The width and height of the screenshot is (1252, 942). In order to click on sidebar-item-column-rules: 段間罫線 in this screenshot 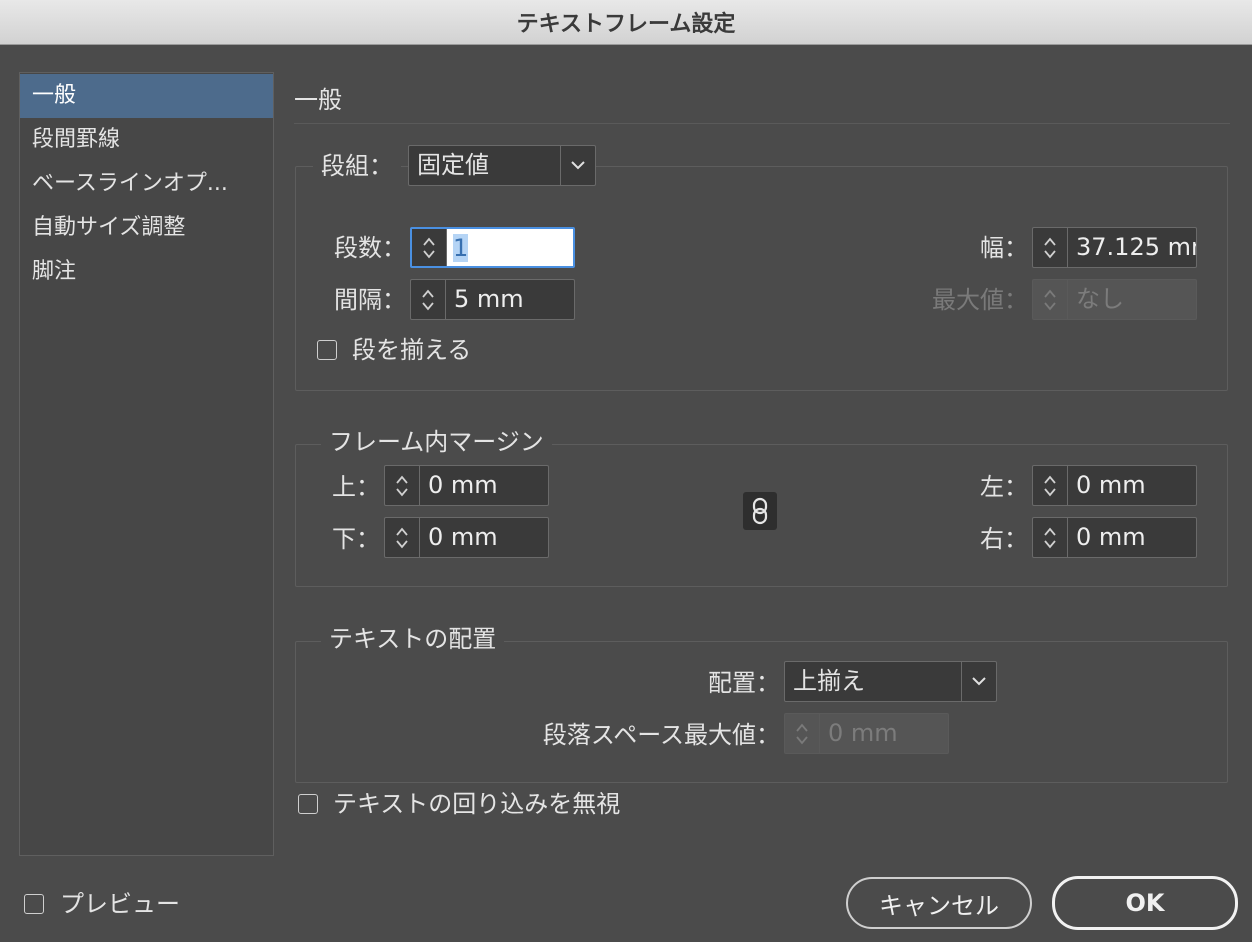, I will do `click(146, 140)`.